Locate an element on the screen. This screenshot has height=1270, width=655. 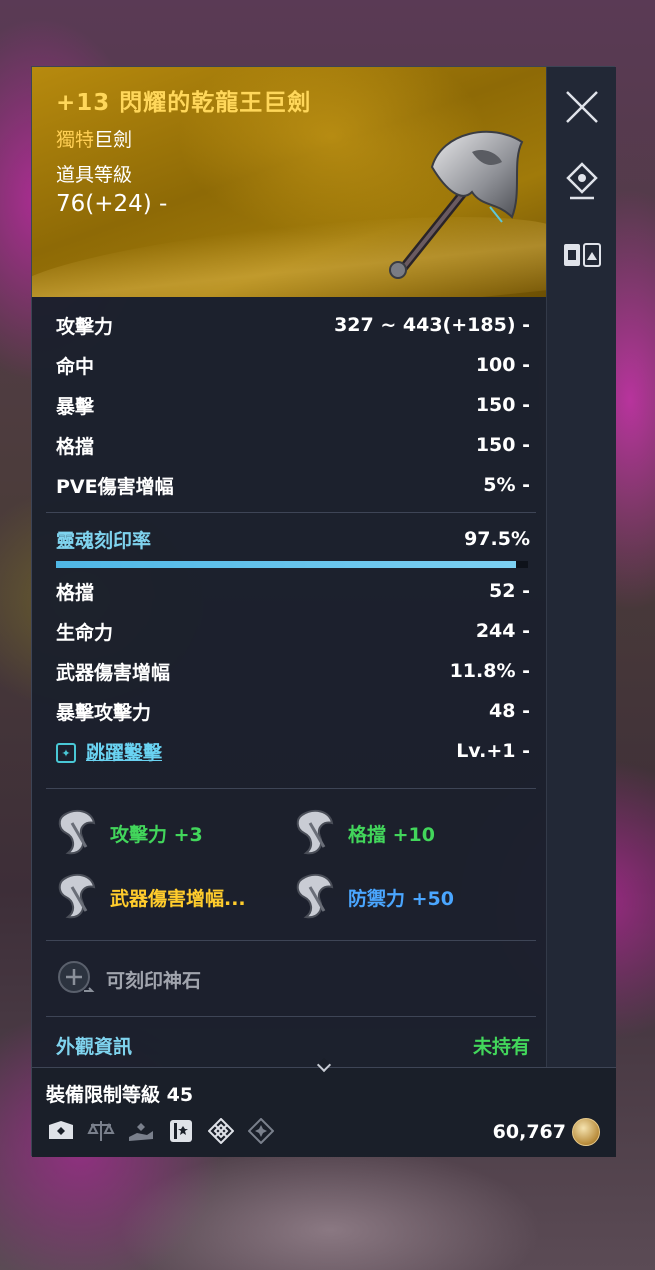
soul-progress-bar is located at coordinates (292, 564).